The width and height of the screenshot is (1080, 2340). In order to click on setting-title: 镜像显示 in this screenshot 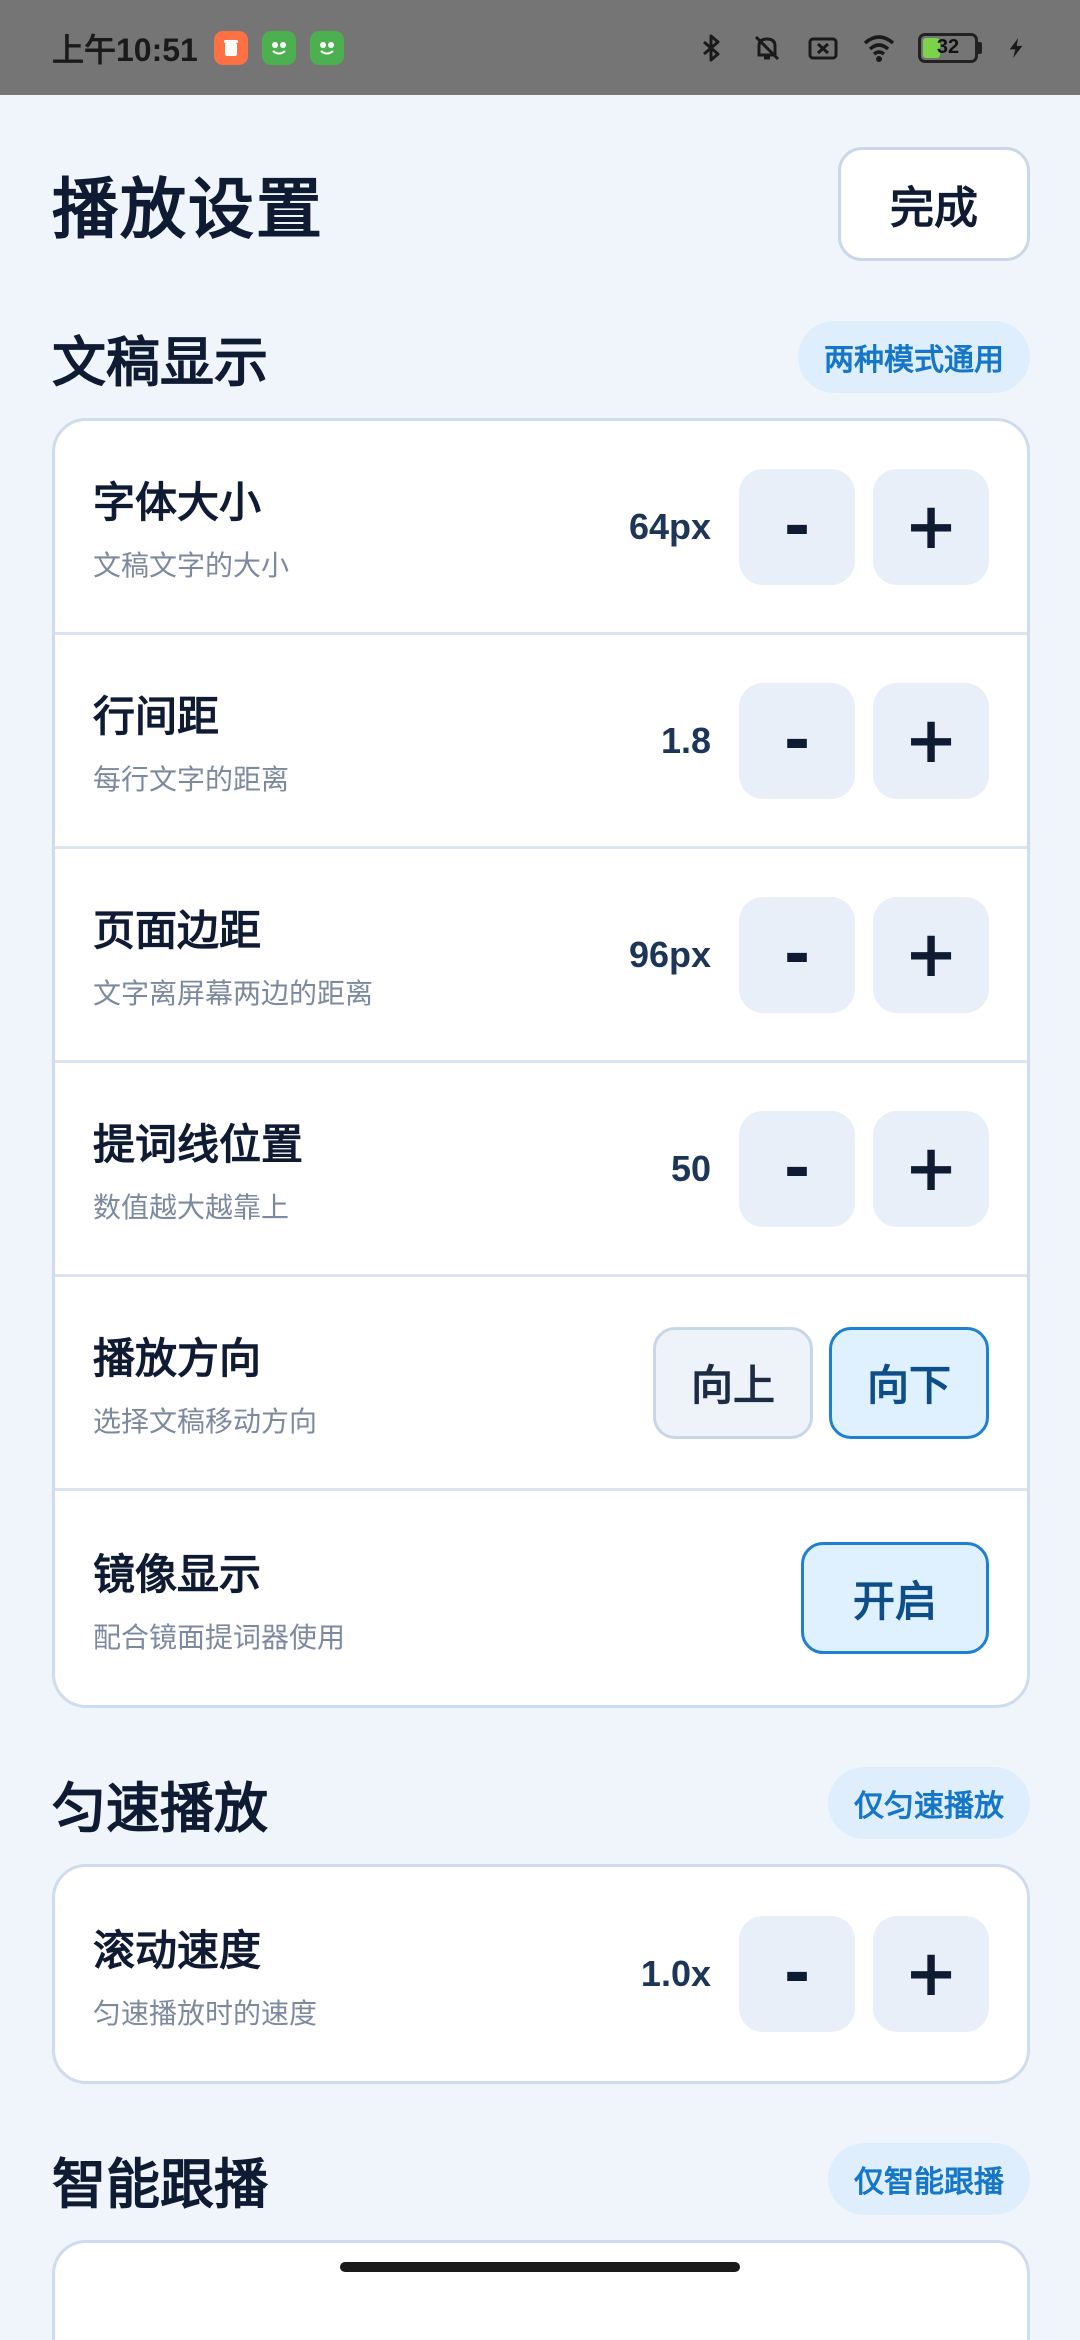, I will do `click(177, 1574)`.